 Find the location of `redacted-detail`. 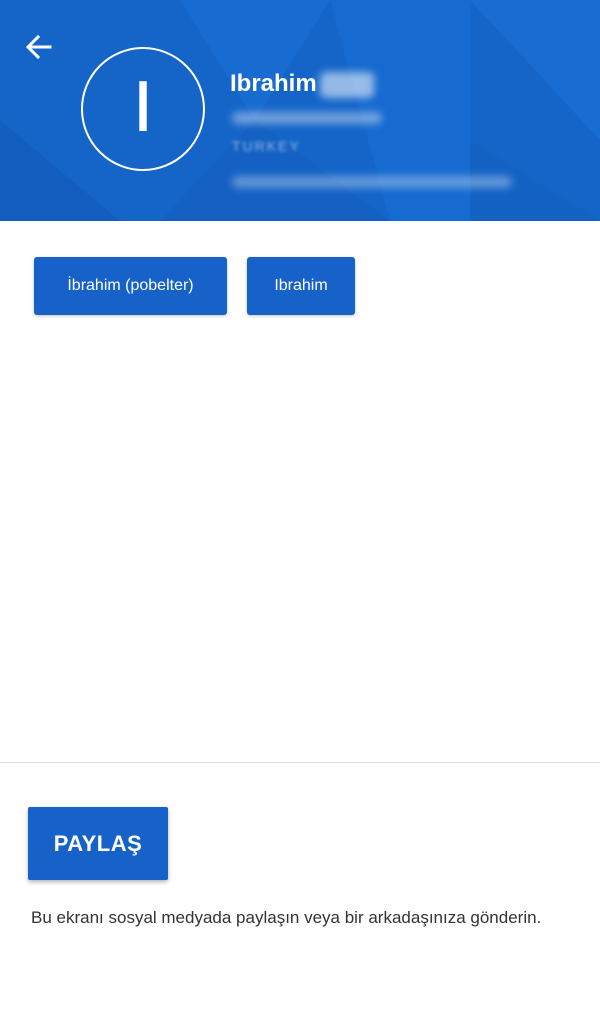

redacted-detail is located at coordinates (307, 118).